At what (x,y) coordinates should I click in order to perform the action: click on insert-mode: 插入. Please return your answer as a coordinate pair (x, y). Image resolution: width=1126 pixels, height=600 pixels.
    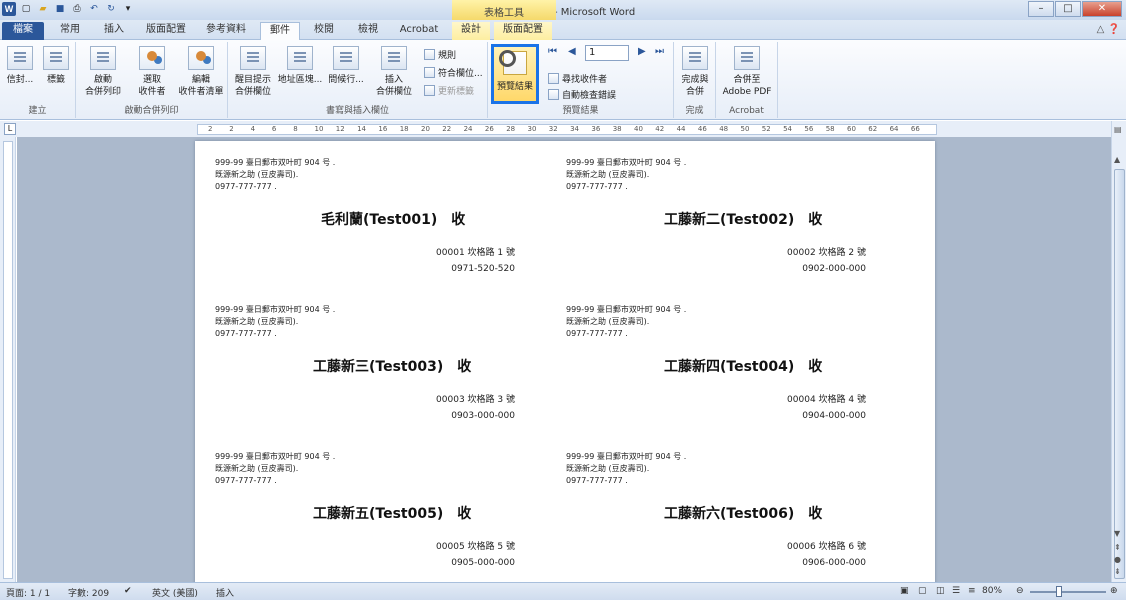
    Looking at the image, I should click on (225, 592).